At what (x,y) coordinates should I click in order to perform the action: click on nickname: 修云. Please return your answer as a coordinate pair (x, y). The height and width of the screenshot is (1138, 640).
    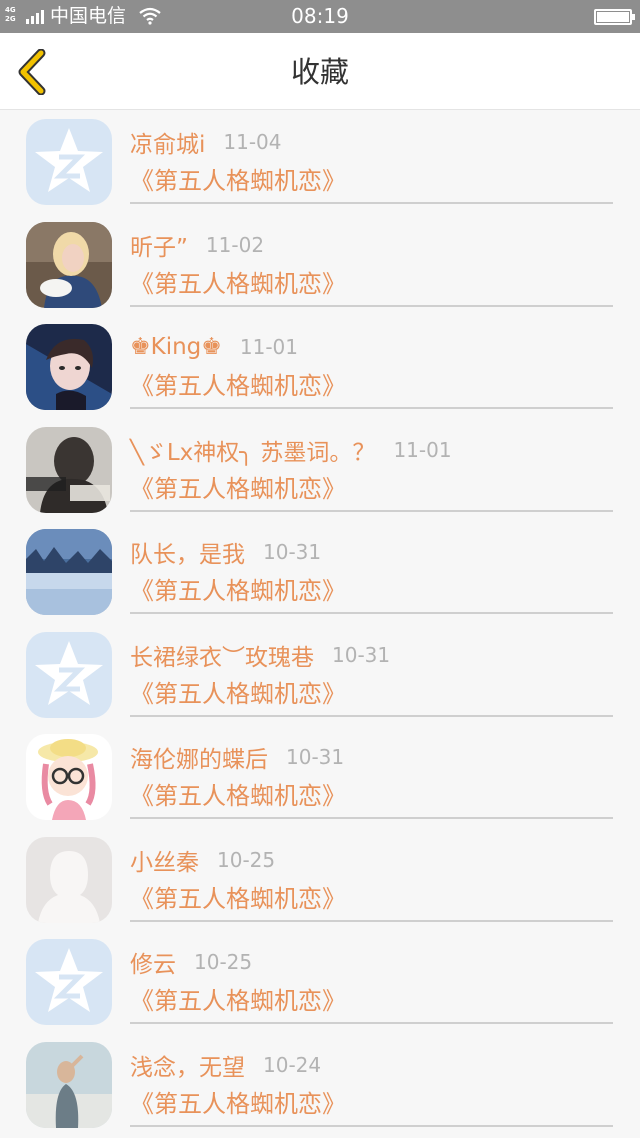
    Looking at the image, I should click on (153, 965).